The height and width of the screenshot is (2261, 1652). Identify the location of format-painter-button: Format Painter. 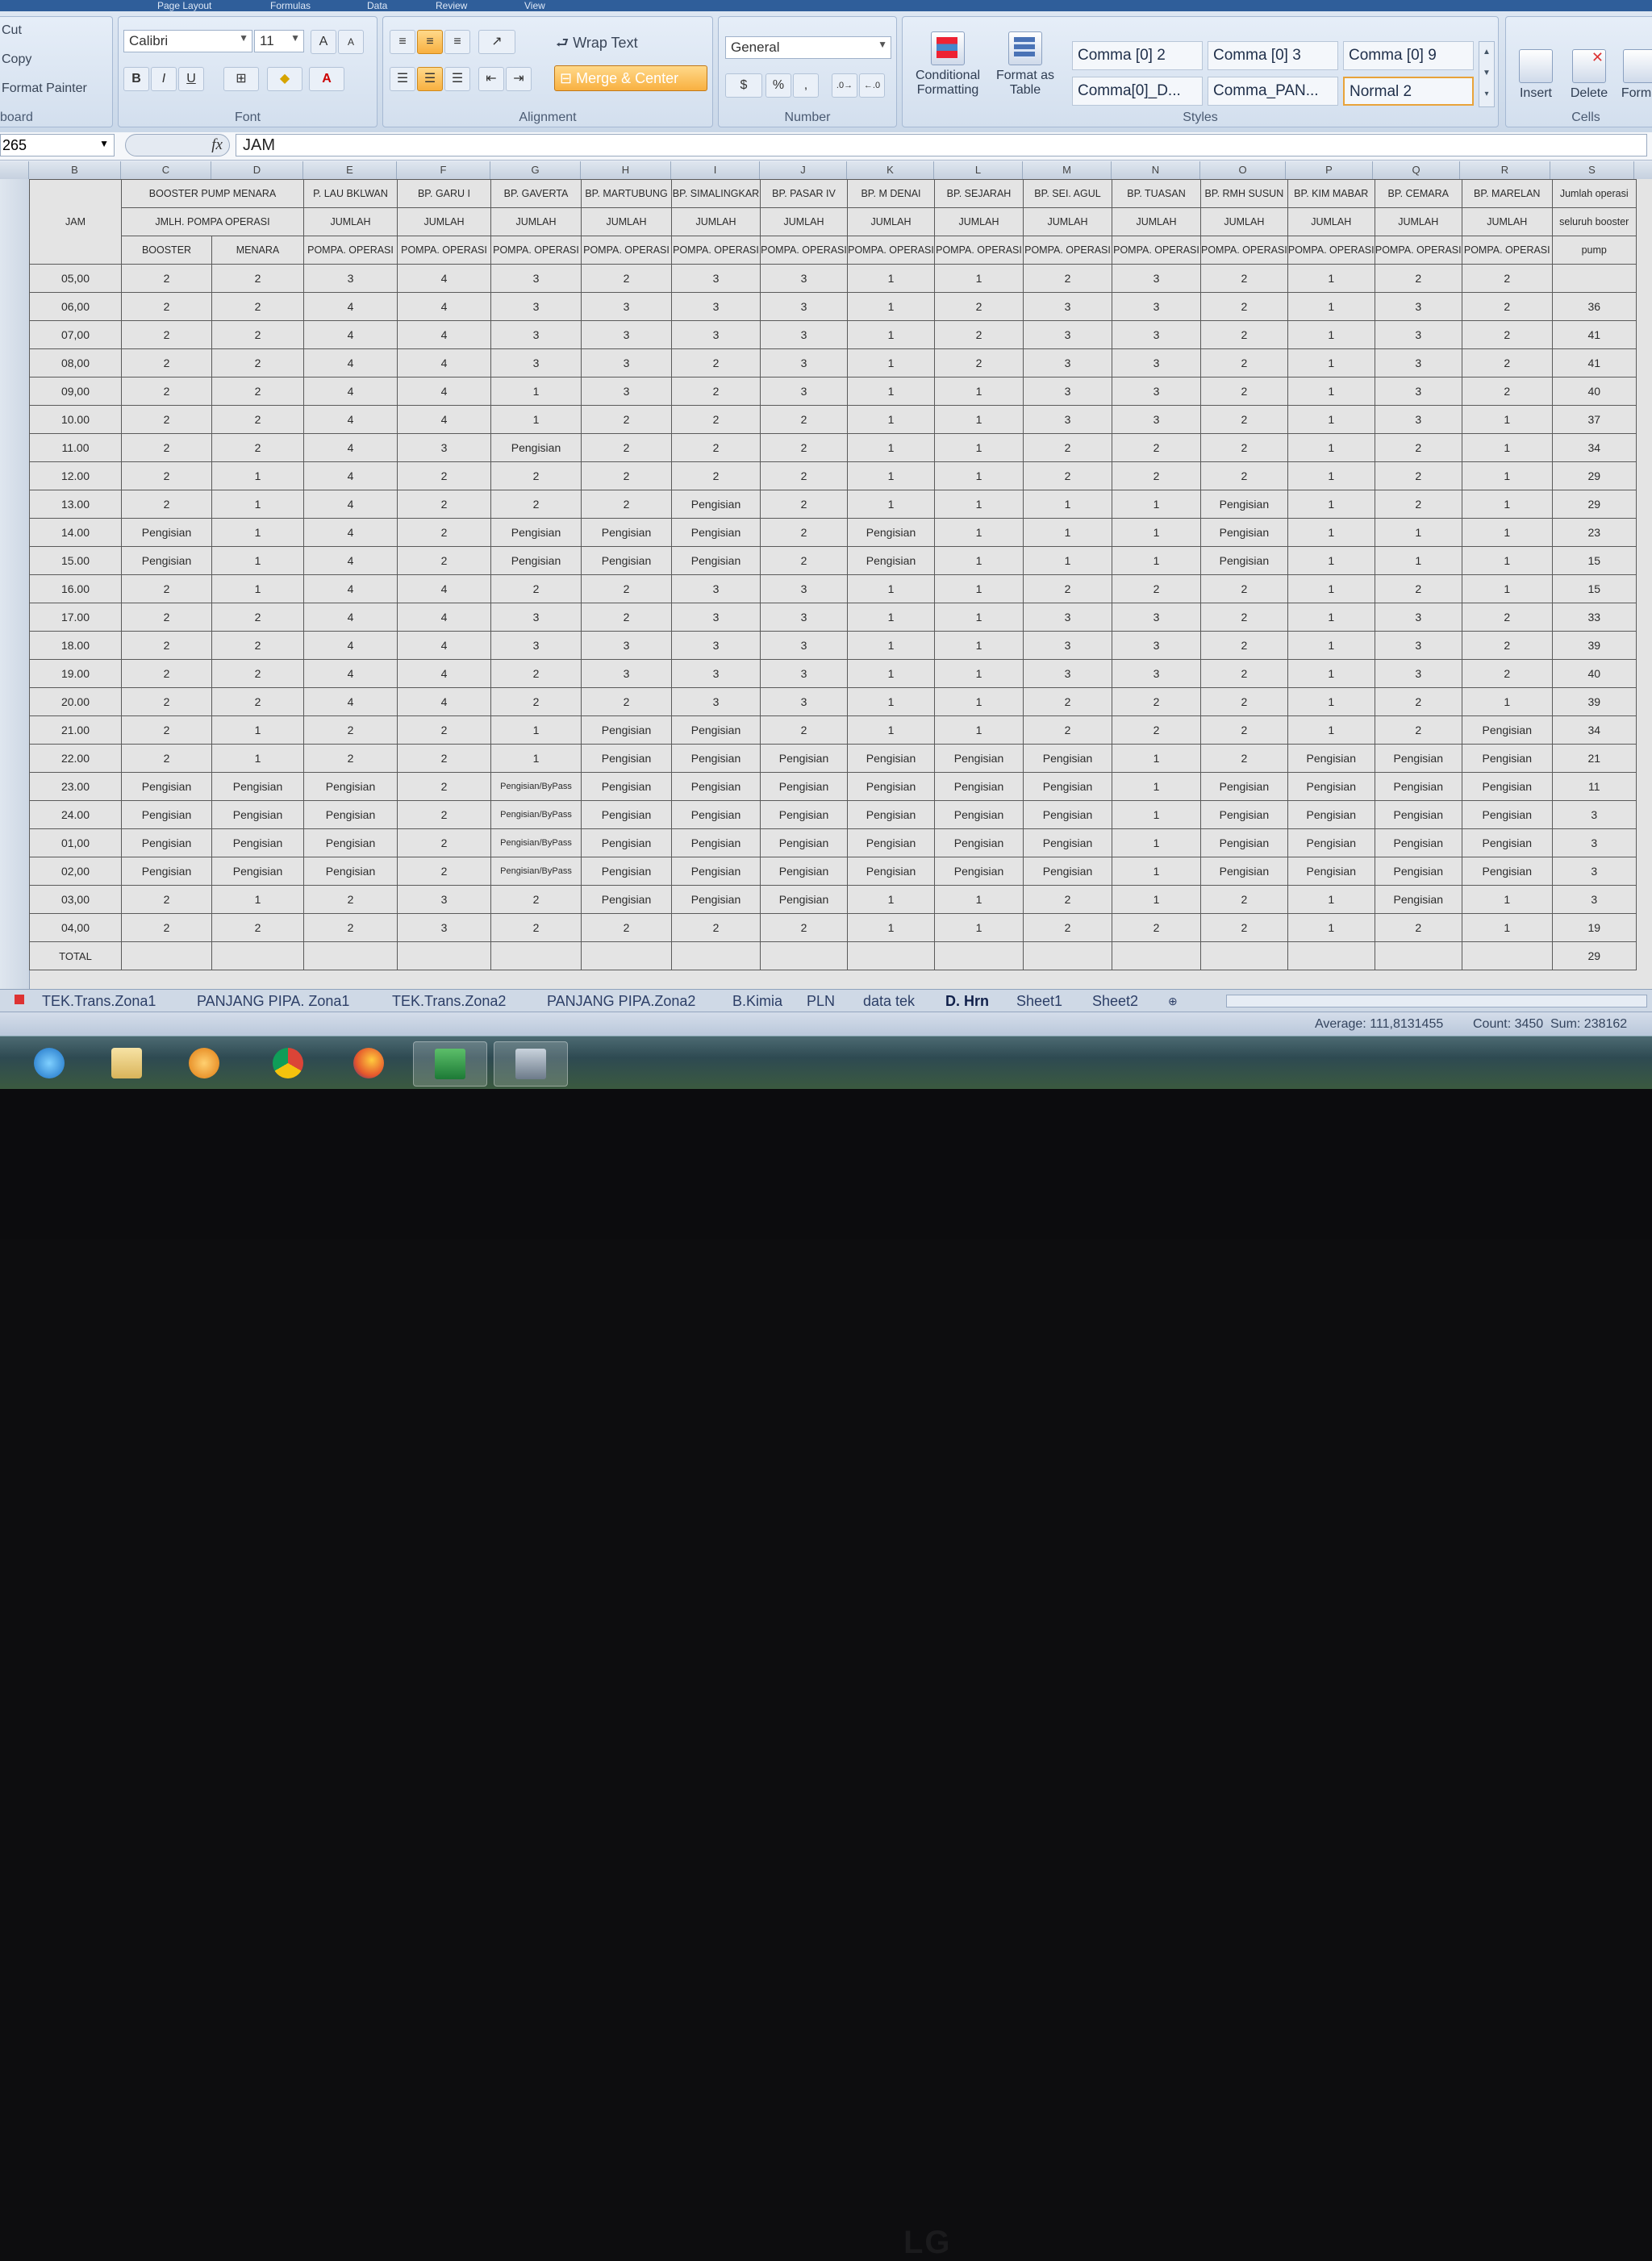
(44, 88).